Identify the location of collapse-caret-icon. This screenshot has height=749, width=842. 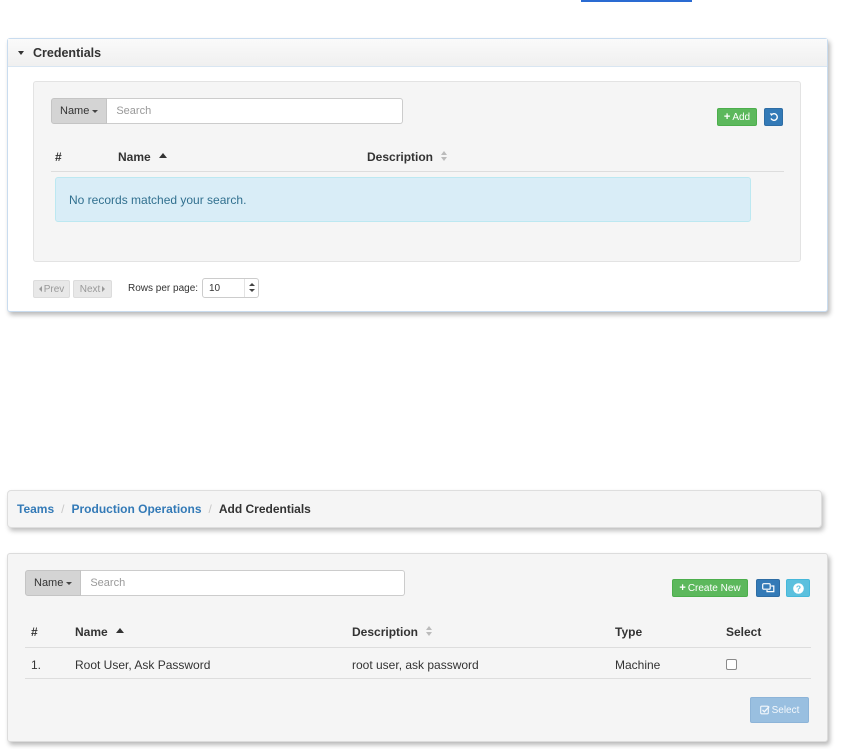
(21, 53).